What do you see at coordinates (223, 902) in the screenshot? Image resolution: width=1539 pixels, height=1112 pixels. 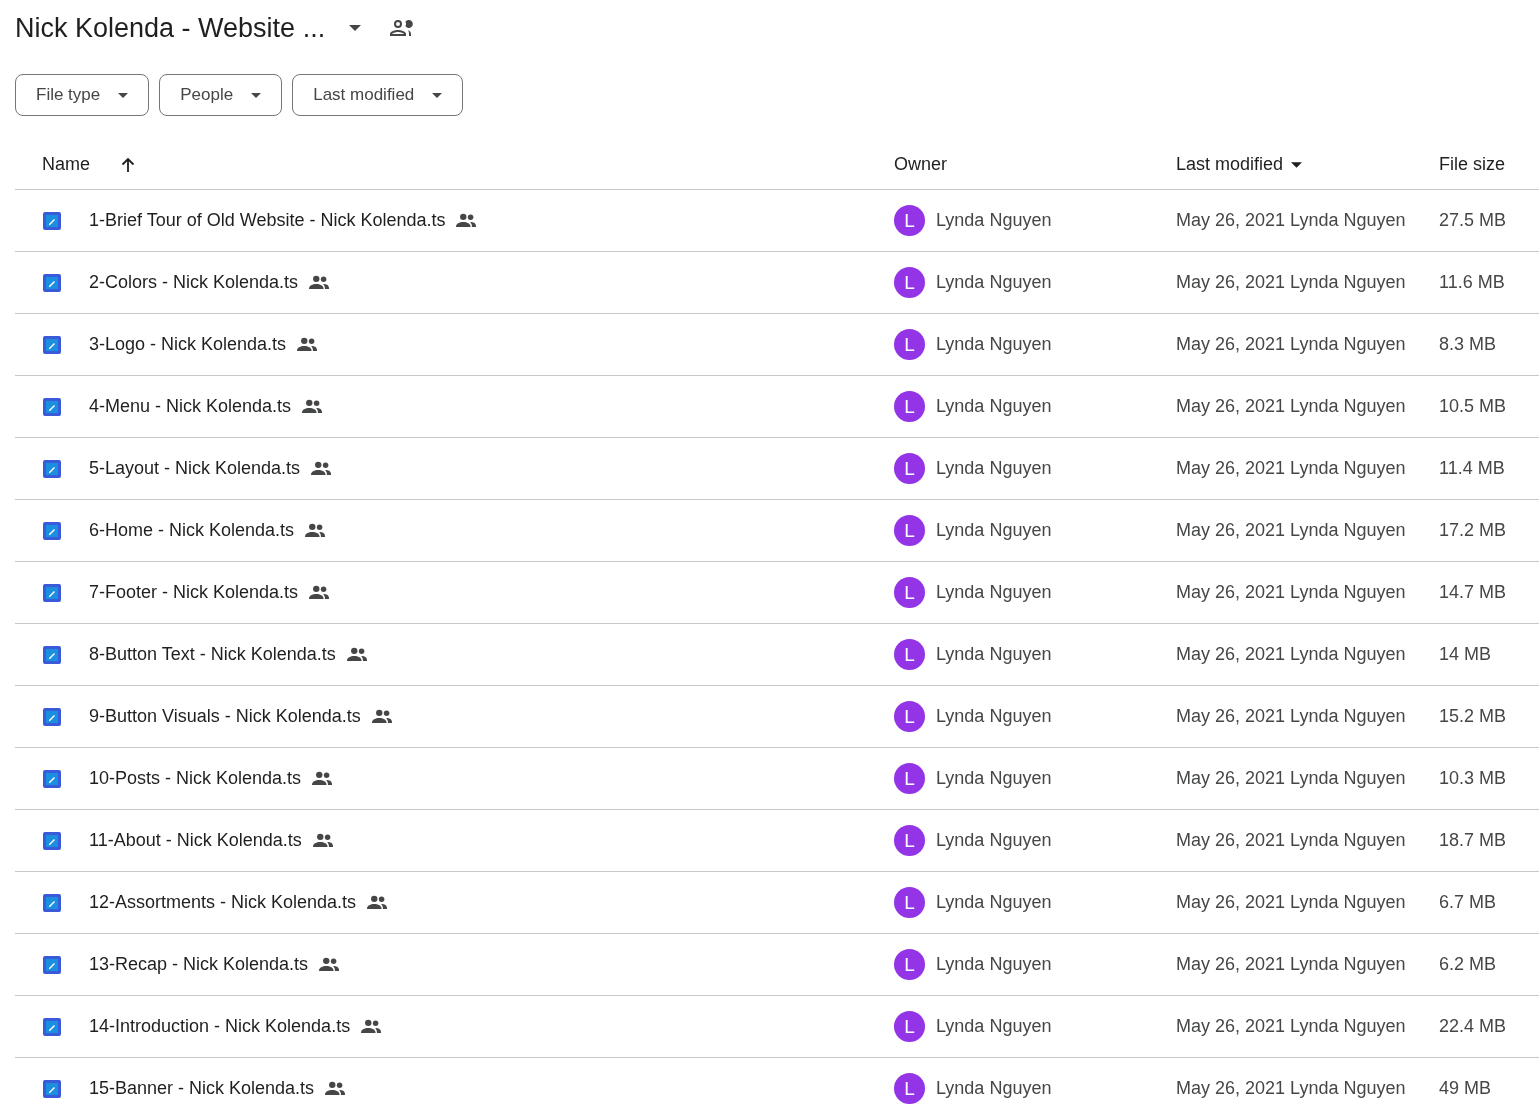 I see `file-name: 12-Assortments - Nick Kolenda.ts` at bounding box center [223, 902].